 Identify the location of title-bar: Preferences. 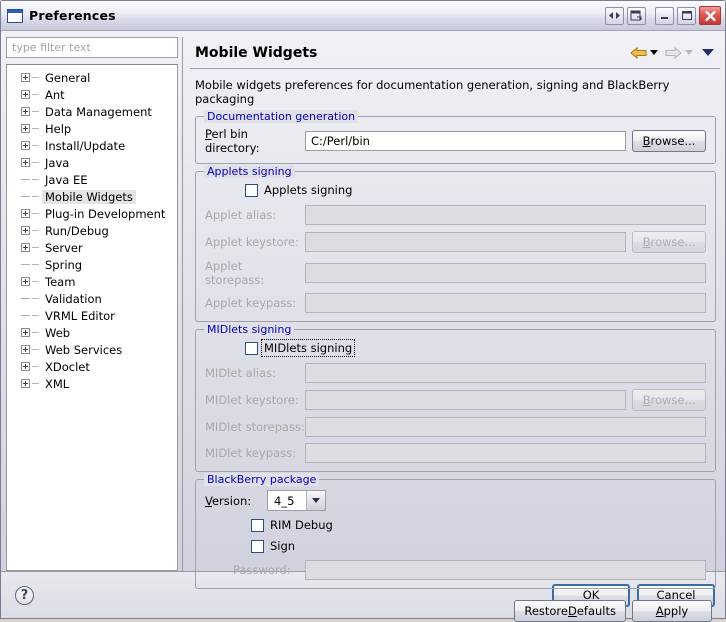
(363, 16).